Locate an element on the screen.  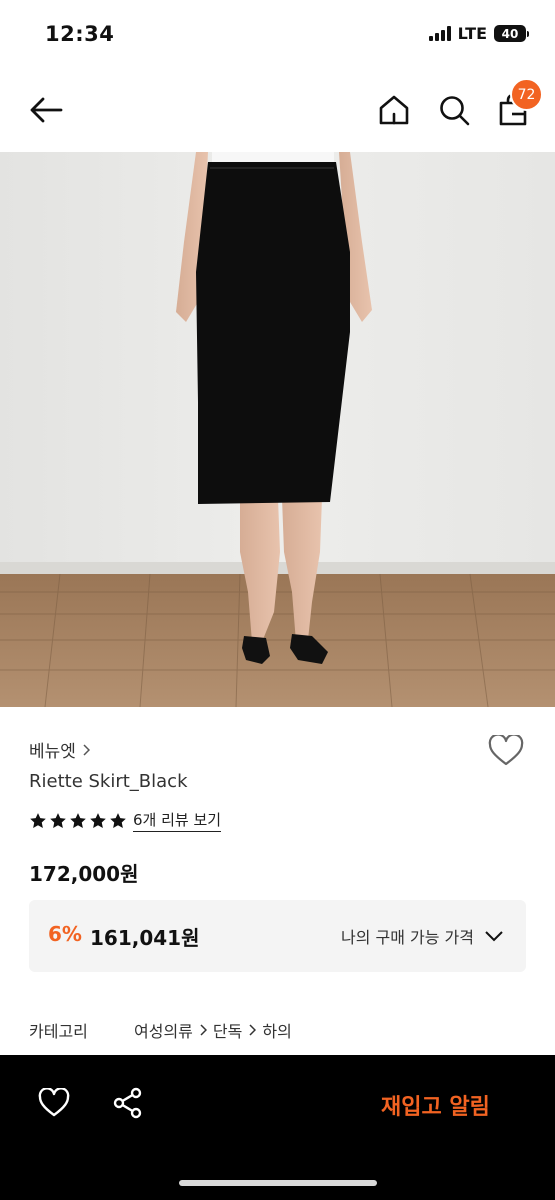
bottom-wishlist-button is located at coordinates (54, 1102).